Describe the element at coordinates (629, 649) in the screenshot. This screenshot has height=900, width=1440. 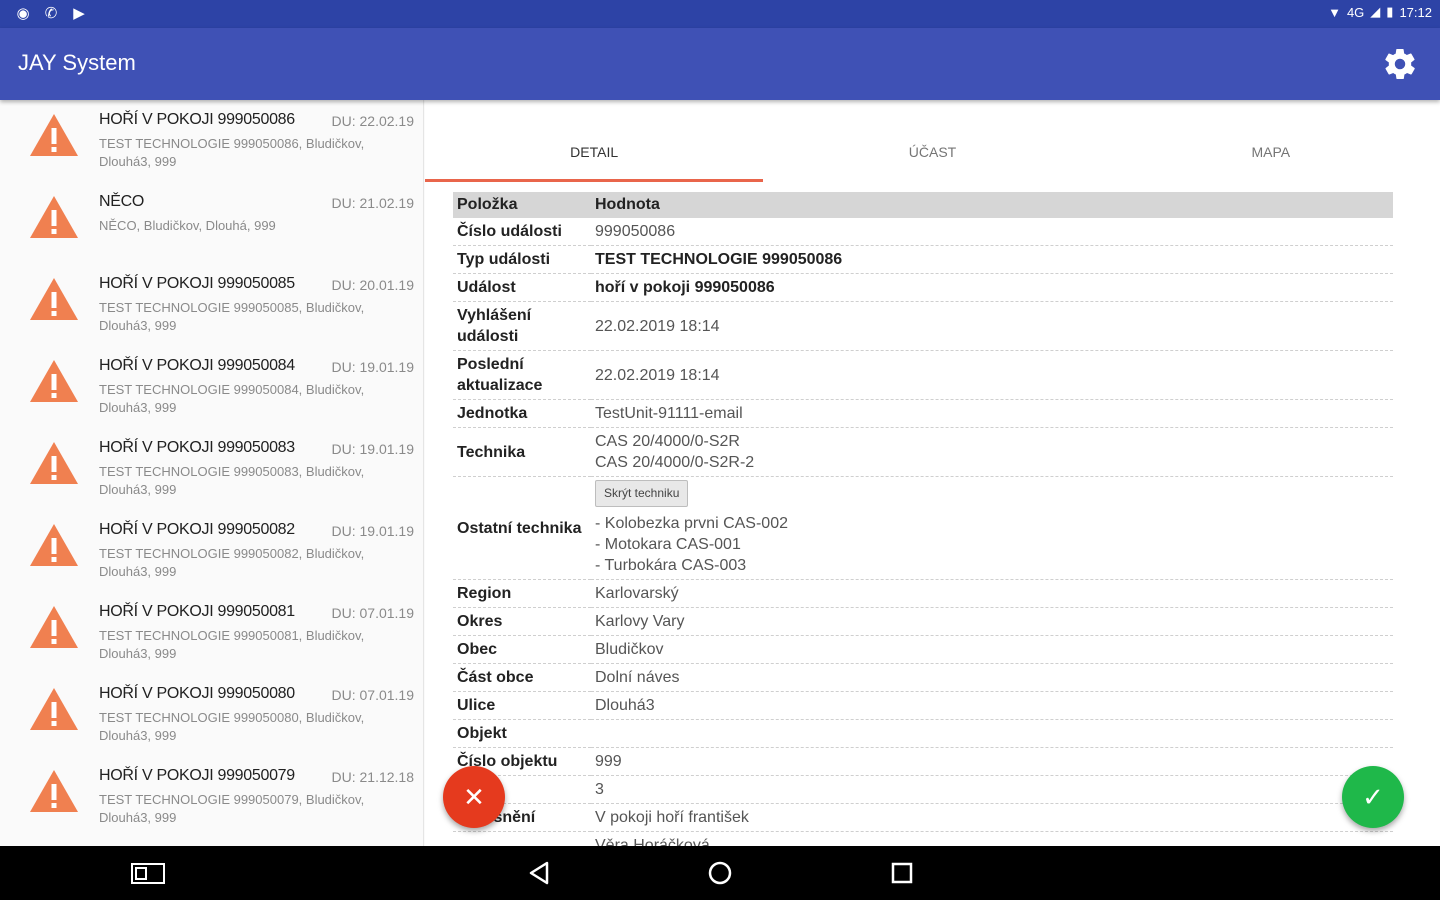
I see `row-value-text: Bludičkov` at that location.